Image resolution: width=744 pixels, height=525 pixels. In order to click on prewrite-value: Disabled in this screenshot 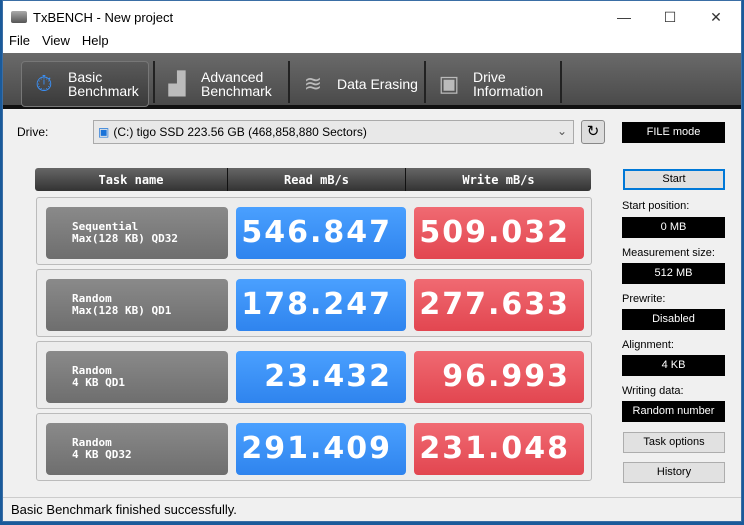, I will do `click(673, 319)`.